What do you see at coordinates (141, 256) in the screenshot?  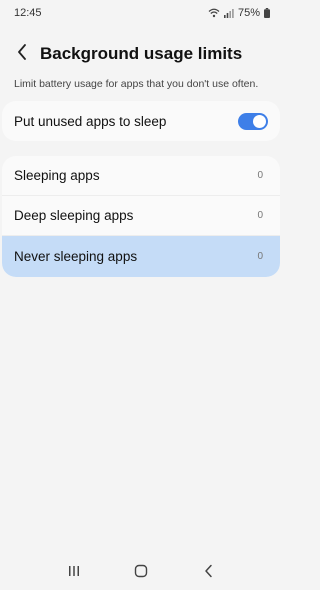 I see `list-item-never-sleeping-apps: Never sleeping apps 0` at bounding box center [141, 256].